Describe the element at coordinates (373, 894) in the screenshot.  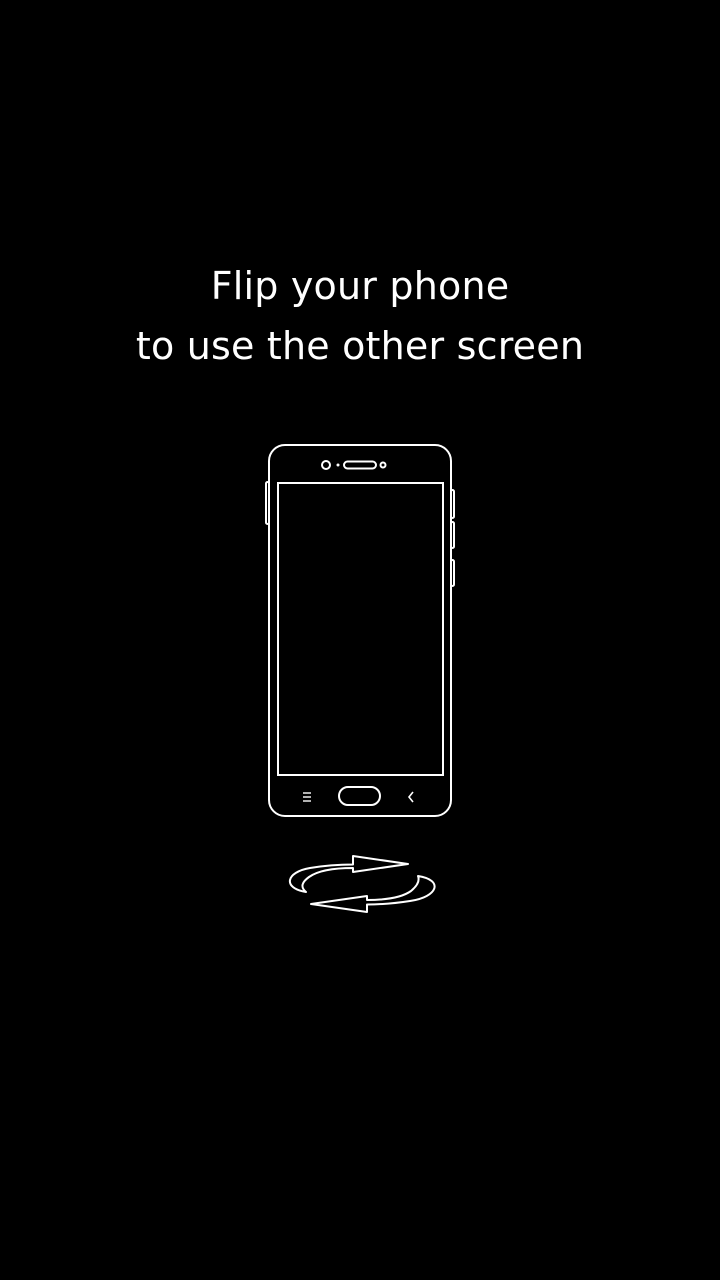
I see `bottom-rotate-arrow` at that location.